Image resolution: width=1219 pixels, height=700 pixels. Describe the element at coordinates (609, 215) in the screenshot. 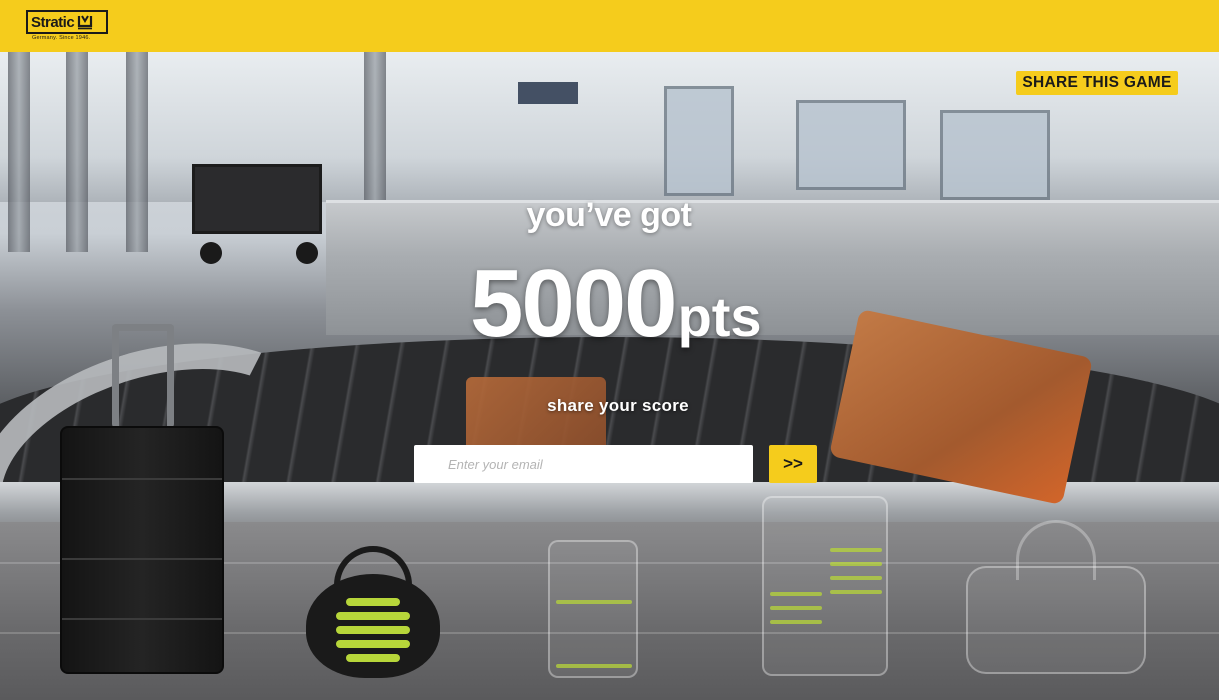

I see `result-heading: you’ve got` at that location.